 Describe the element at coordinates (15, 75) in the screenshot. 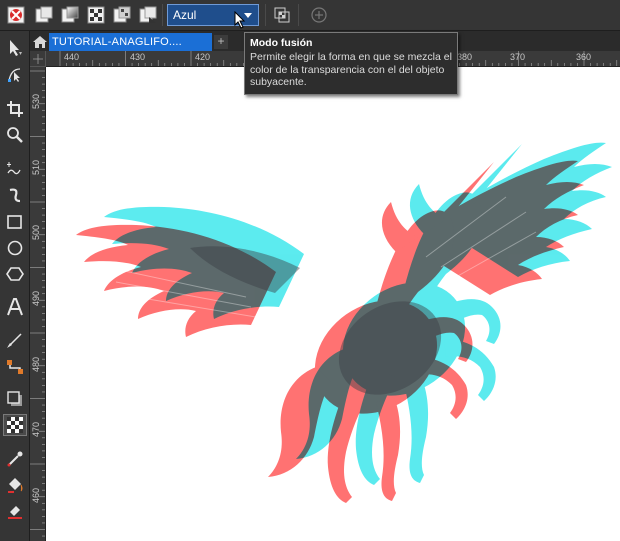

I see `shape-tool-icon` at that location.